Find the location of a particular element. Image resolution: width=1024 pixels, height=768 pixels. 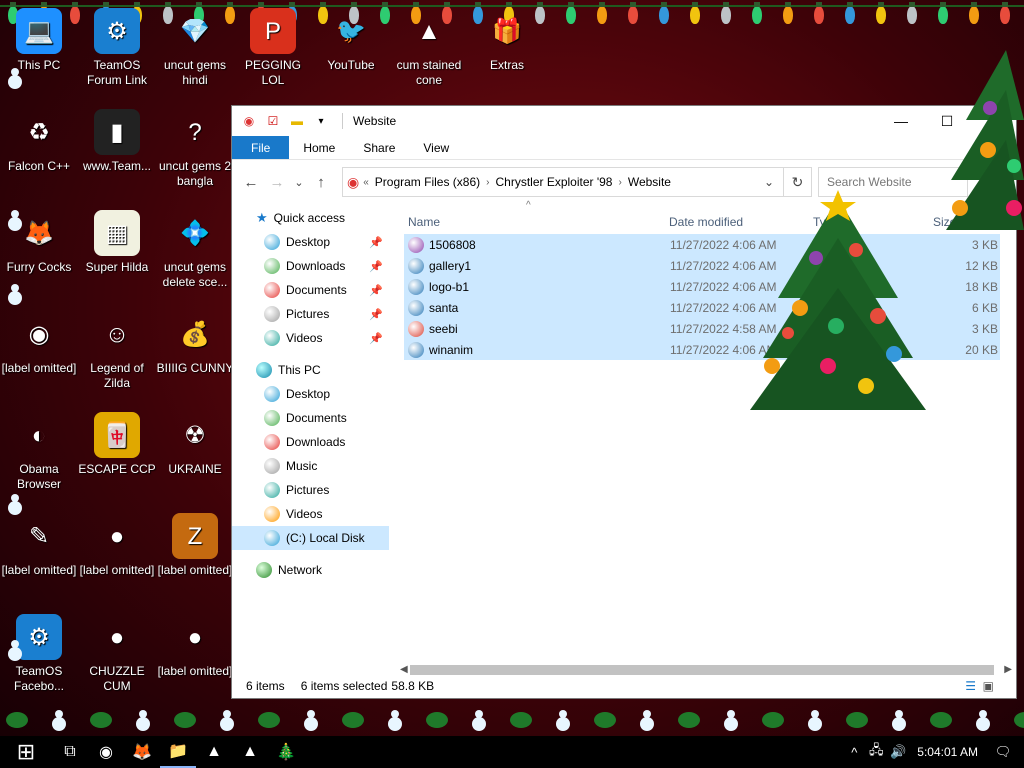

nav-item: Downloads 📌 is located at coordinates (310, 266).